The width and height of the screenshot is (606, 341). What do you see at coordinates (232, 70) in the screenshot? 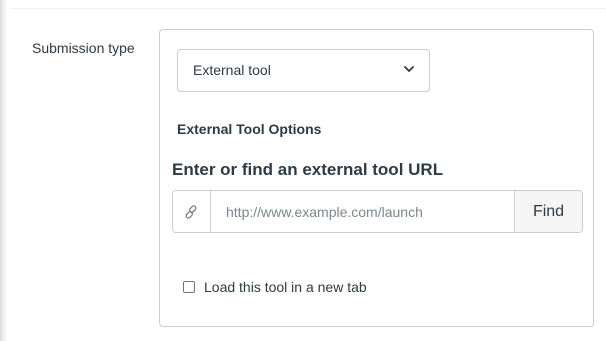
I see `submission-type-selected-value: External tool` at bounding box center [232, 70].